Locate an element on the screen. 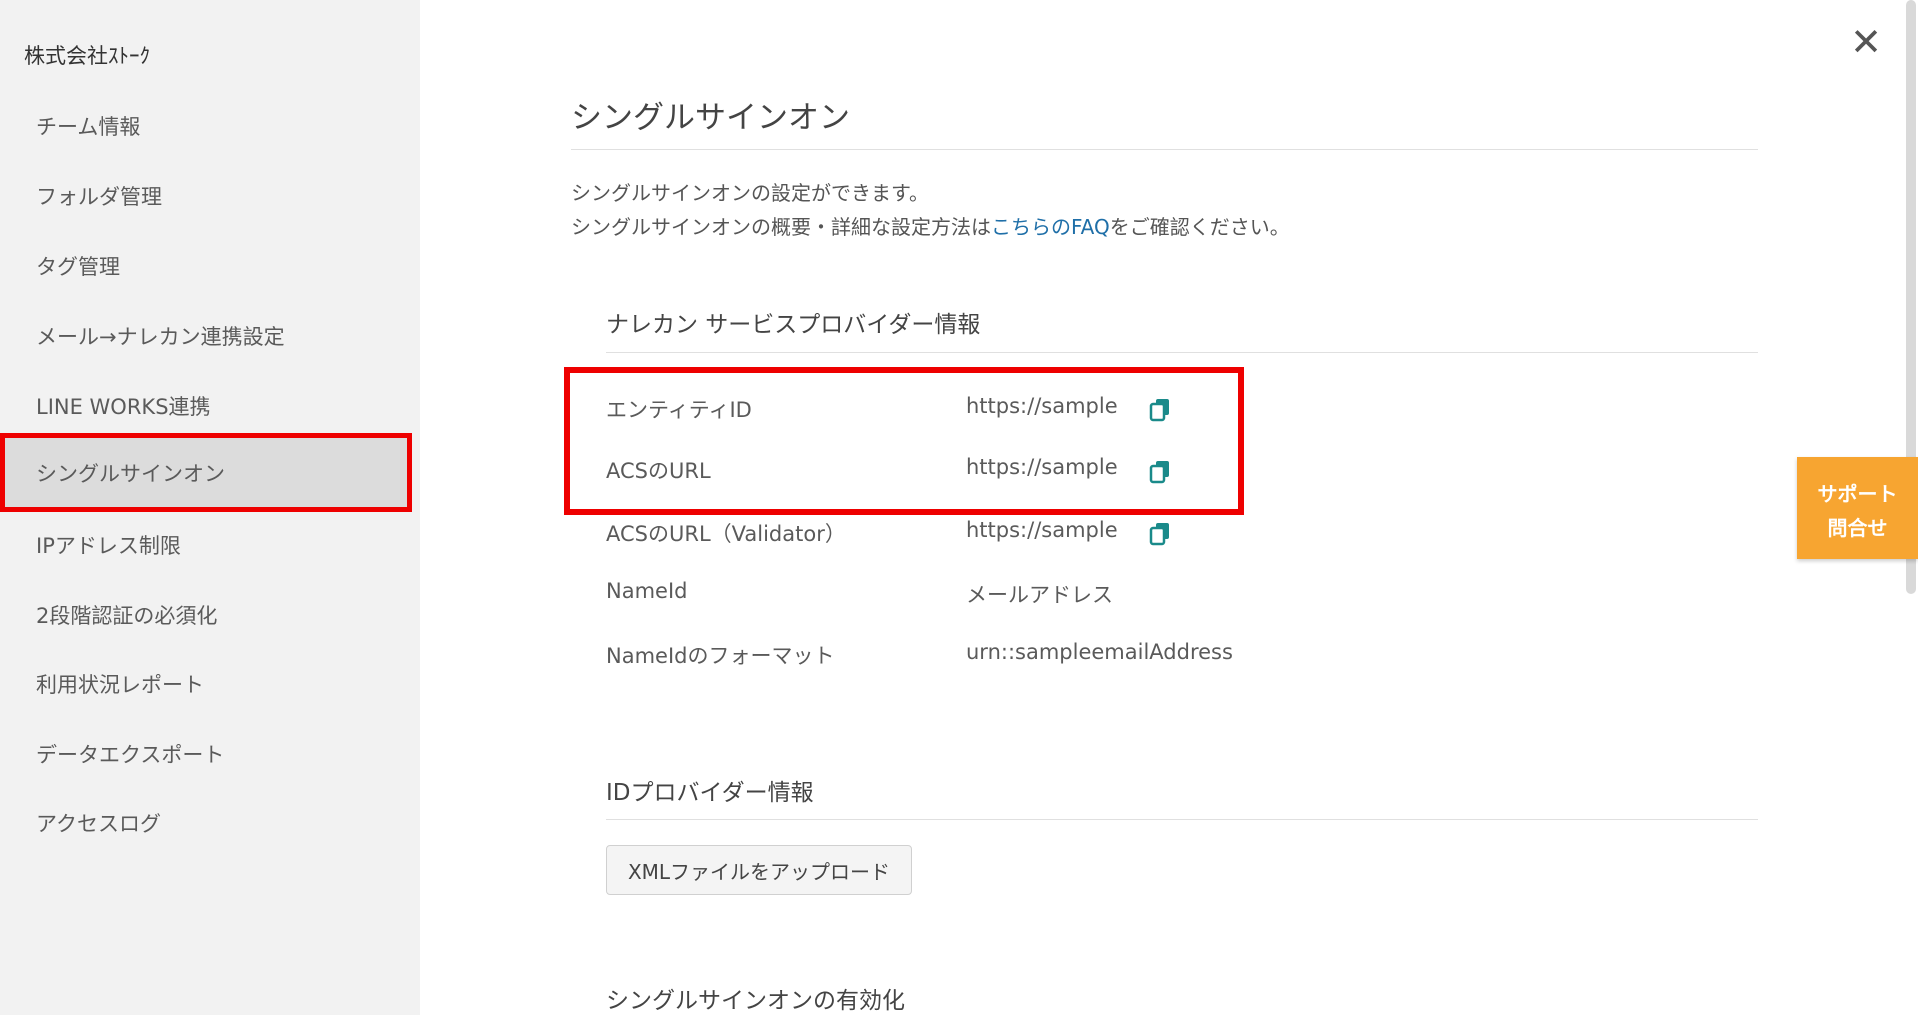 Image resolution: width=1918 pixels, height=1015 pixels. sidebar-item-ip-restriction: IPアドレス制限 is located at coordinates (206, 545).